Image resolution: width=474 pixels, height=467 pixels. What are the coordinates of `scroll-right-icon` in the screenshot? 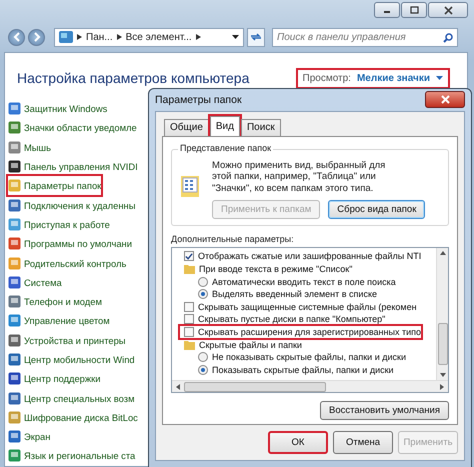 It's located at (442, 387).